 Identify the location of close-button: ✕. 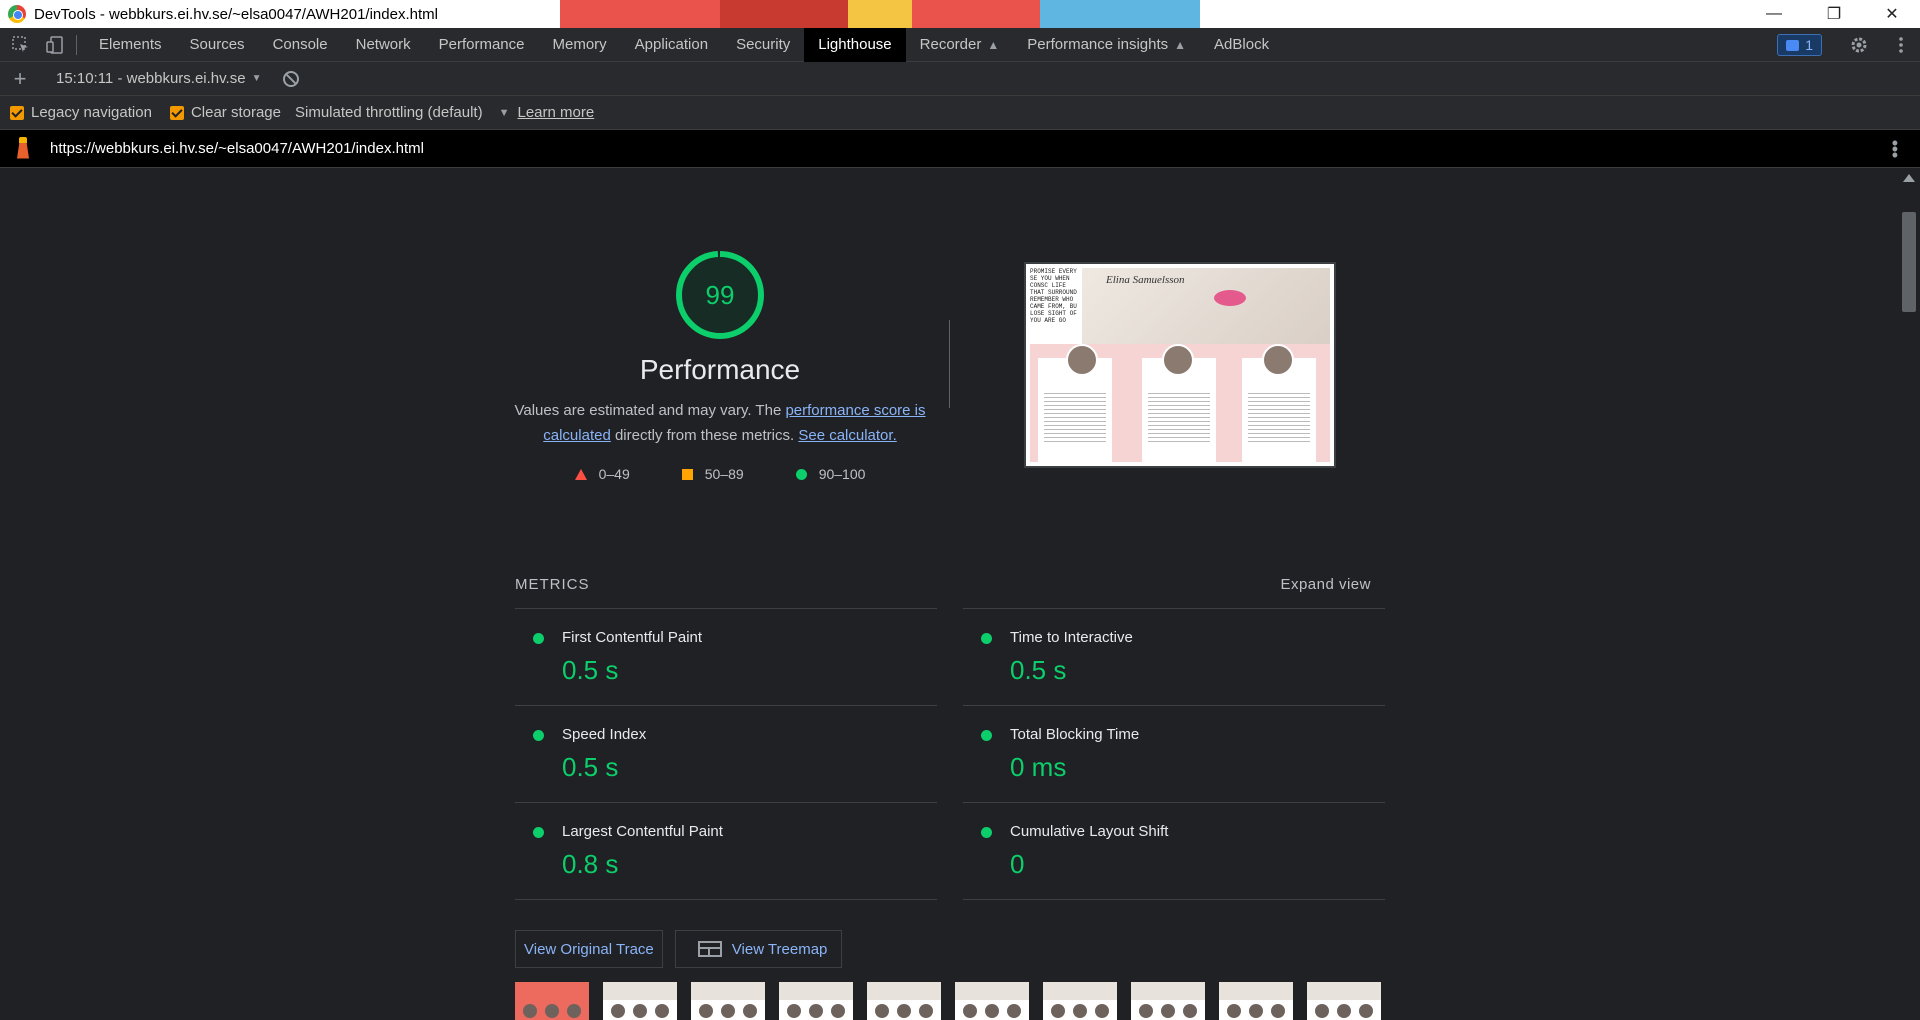
(1892, 14).